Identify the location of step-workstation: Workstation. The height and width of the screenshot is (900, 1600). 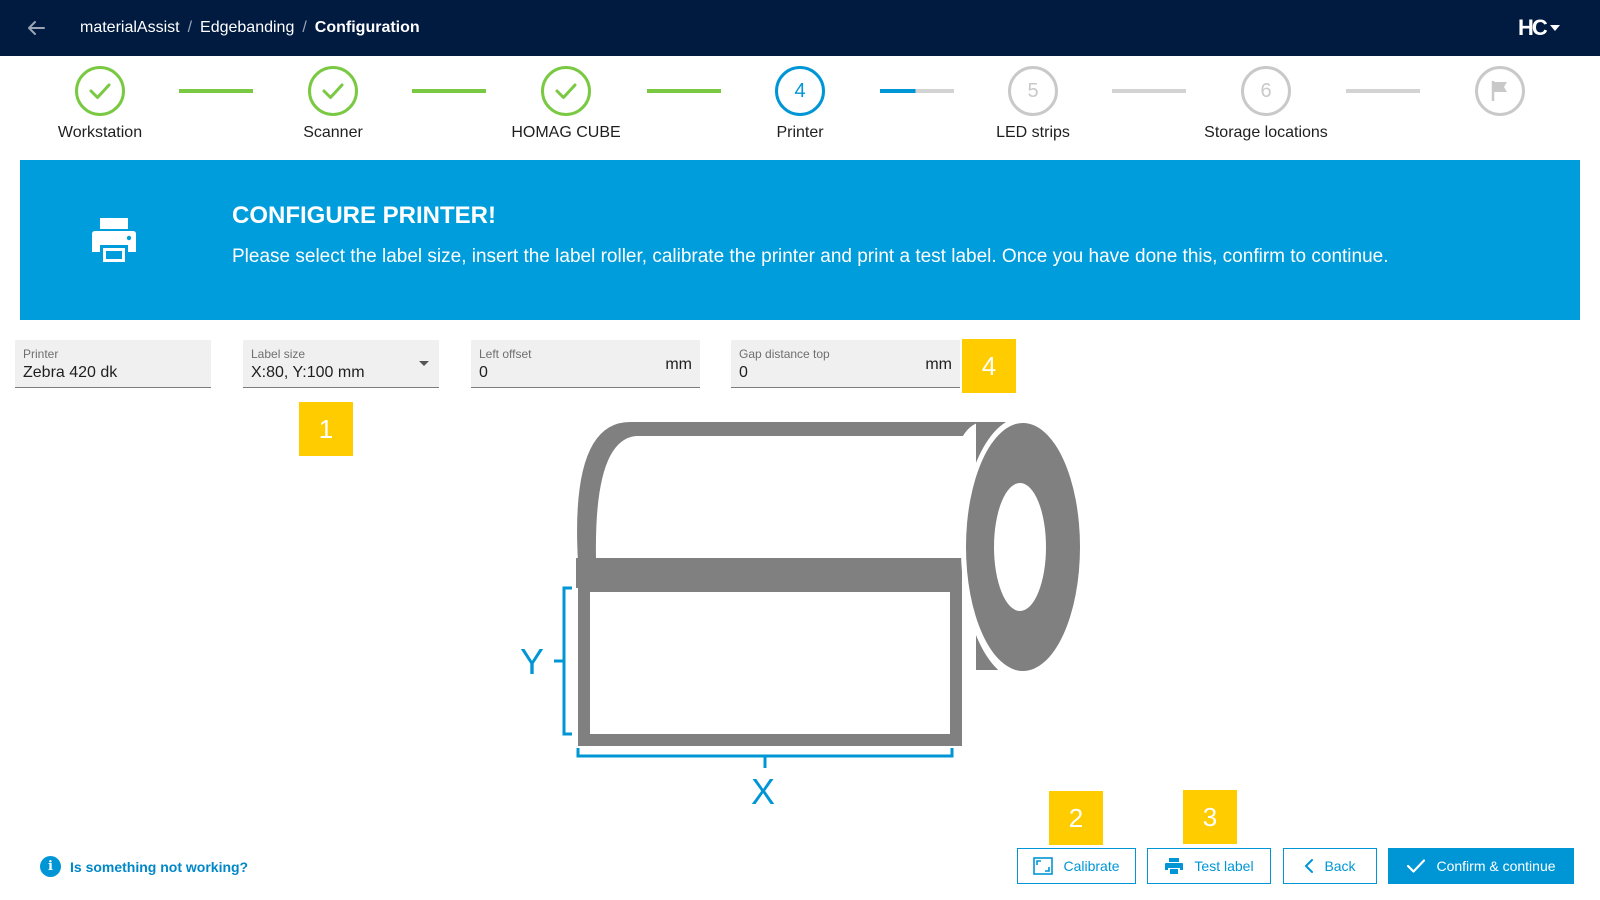
(100, 104).